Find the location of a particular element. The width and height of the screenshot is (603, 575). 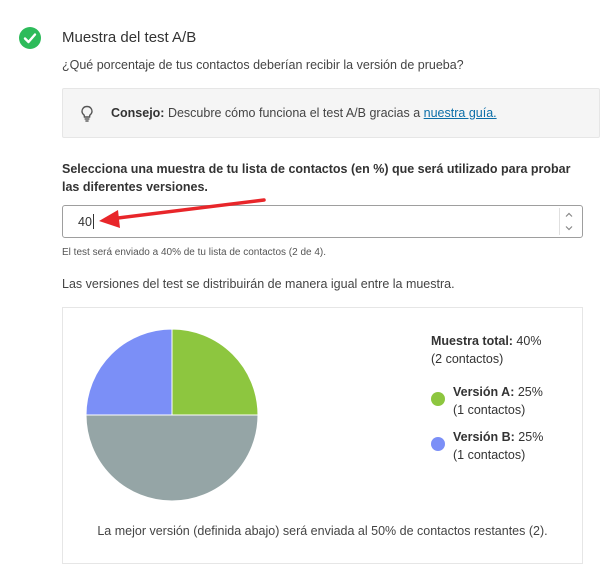

sample-pie-chart is located at coordinates (172, 415).